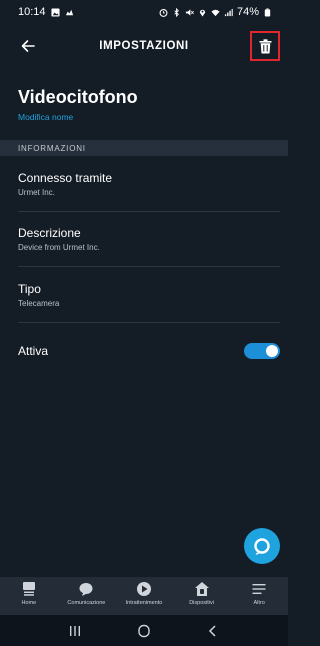 The height and width of the screenshot is (646, 320). I want to click on status-left: 10:14, so click(46, 12).